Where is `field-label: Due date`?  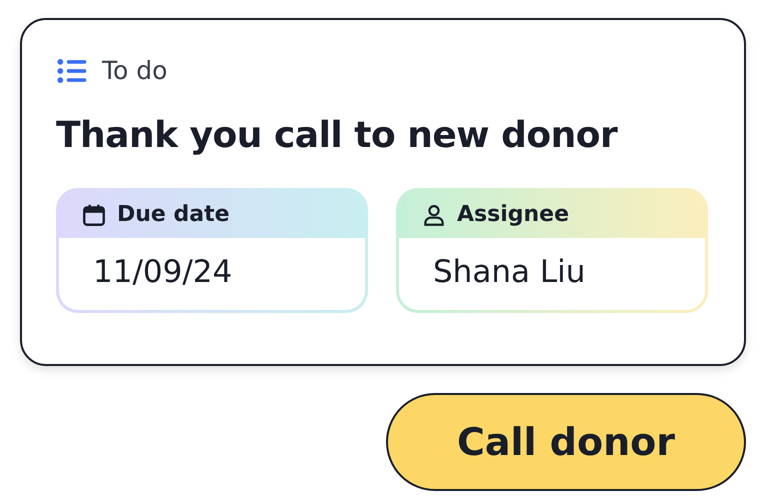 field-label: Due date is located at coordinates (173, 214).